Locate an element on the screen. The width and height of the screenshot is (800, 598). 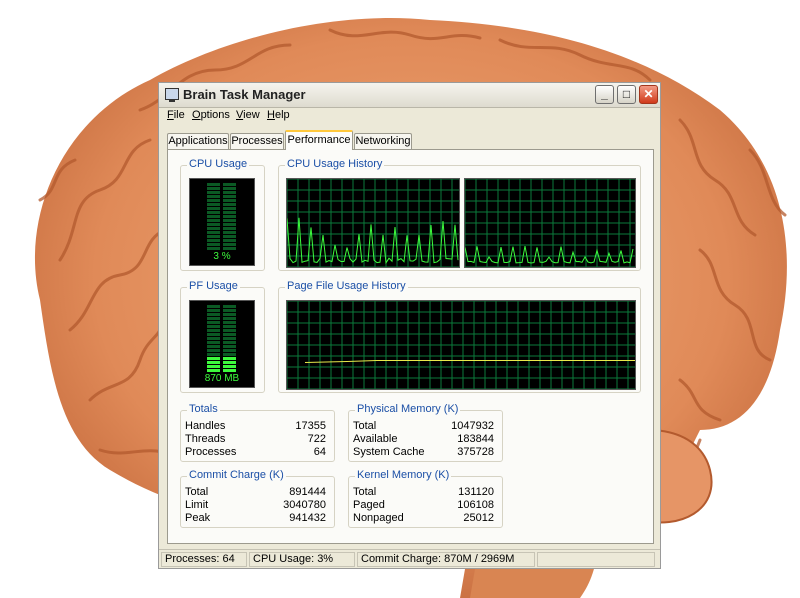
totals-label: Threads is located at coordinates (205, 439).